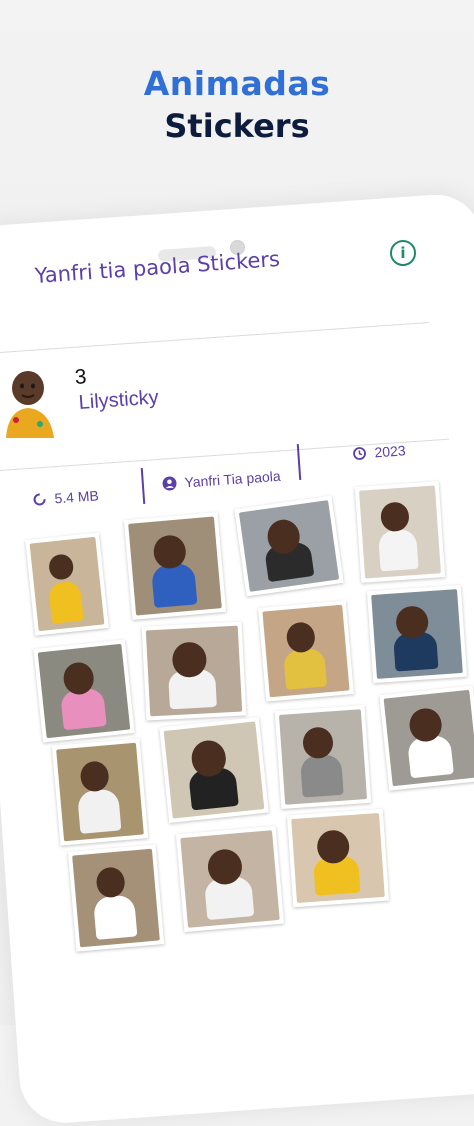 The width and height of the screenshot is (474, 1126). Describe the element at coordinates (119, 400) in the screenshot. I see `pack-author: Lilysticky` at that location.